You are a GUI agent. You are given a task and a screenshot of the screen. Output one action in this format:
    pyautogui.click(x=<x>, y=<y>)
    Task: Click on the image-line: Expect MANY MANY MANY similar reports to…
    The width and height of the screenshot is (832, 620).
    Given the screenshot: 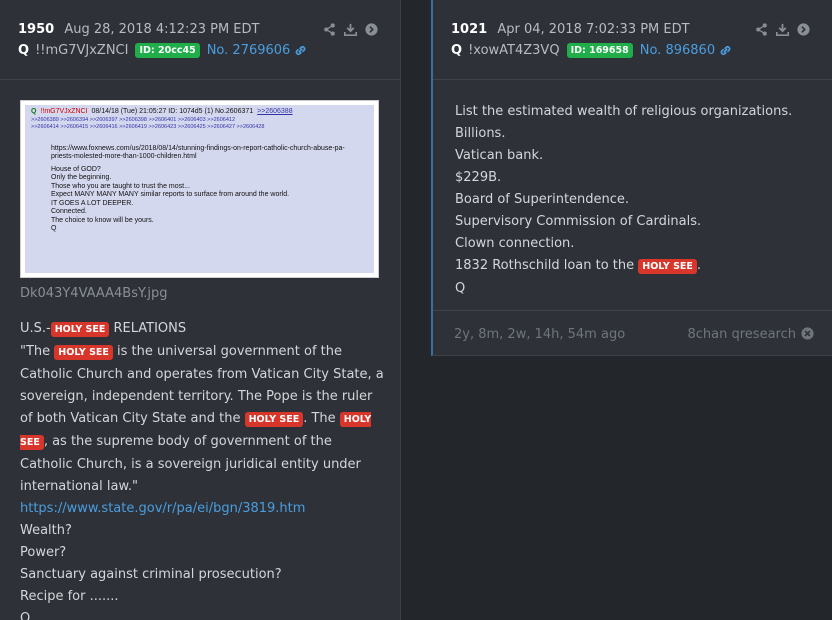 What is the action you would take?
    pyautogui.click(x=170, y=194)
    